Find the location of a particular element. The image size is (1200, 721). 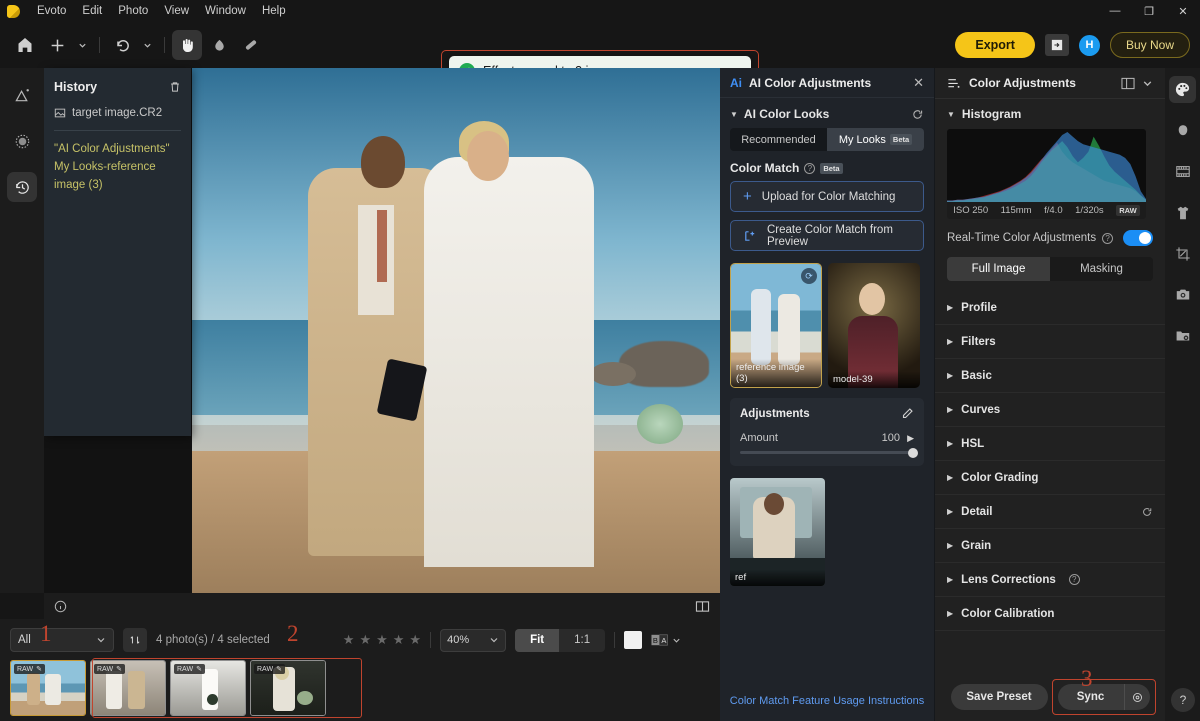

export-button: Export is located at coordinates (995, 45).